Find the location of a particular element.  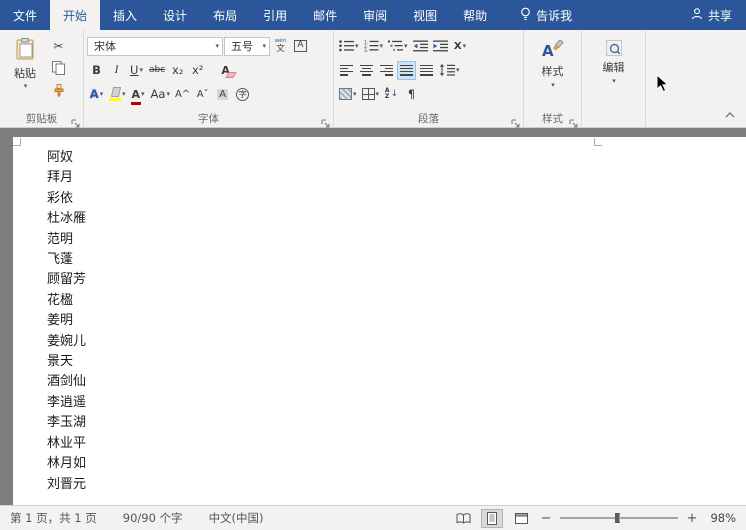

document-line: 顾留芳 is located at coordinates (66, 280).